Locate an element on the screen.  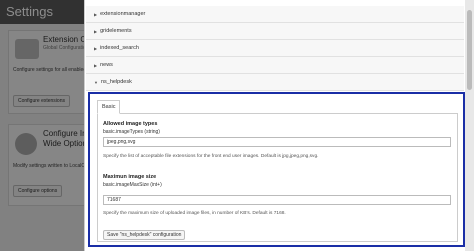
field-title: Maximun image size is located at coordinates (130, 177).